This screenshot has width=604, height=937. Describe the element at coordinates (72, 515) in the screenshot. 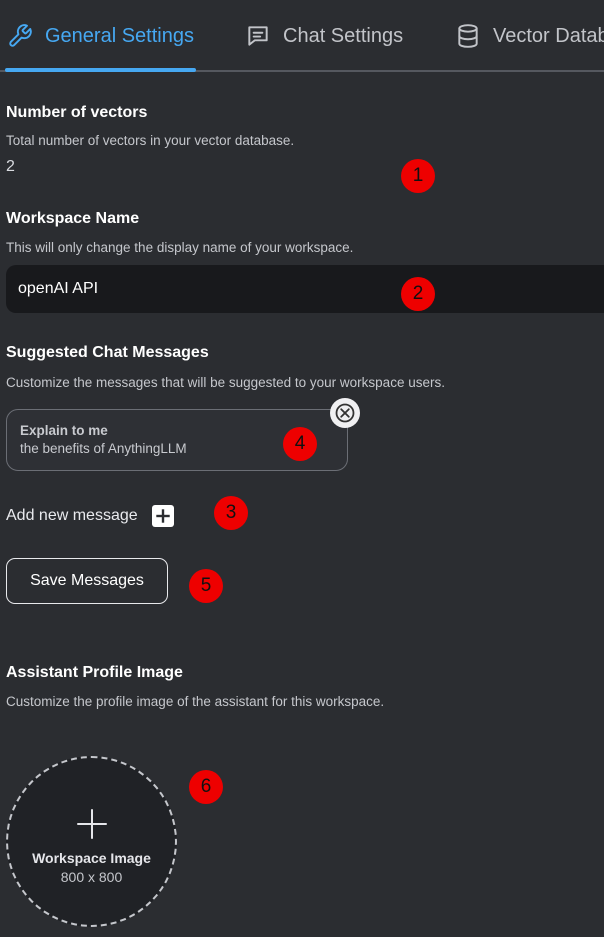

I see `add-new-message-label: Add new message` at that location.